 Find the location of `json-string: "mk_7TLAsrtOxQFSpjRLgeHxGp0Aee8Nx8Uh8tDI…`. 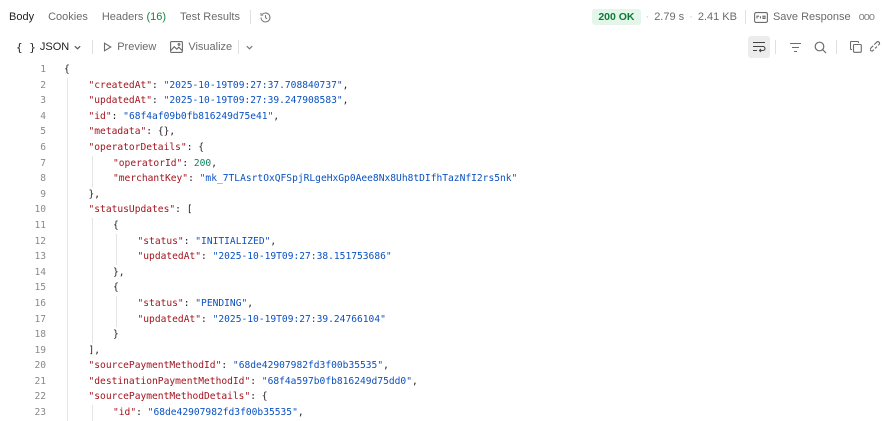

json-string: "mk_7TLAsrtOxQFSpjRLgeHxGp0Aee8Nx8Uh8tDI… is located at coordinates (358, 179).